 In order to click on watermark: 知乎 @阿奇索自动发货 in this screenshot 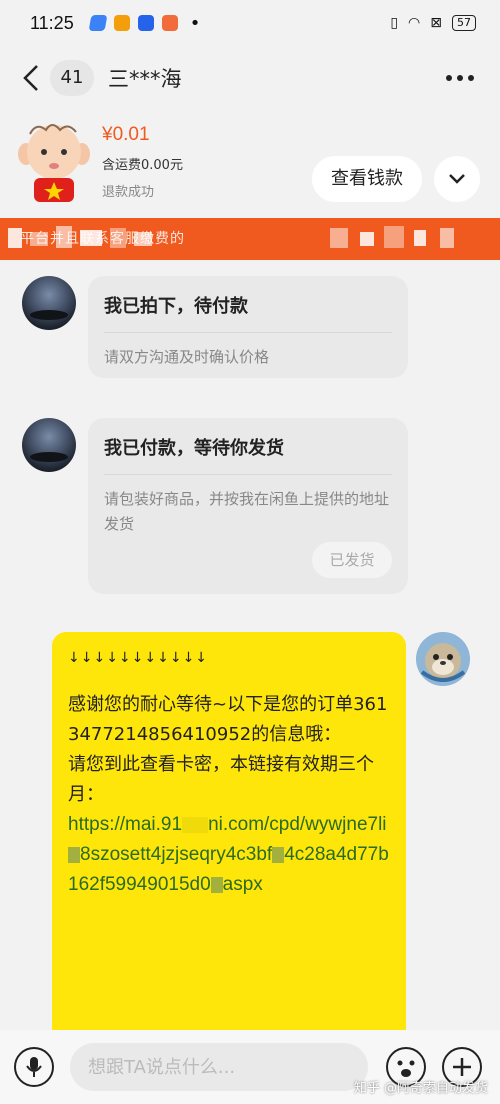, I will do `click(420, 1088)`.